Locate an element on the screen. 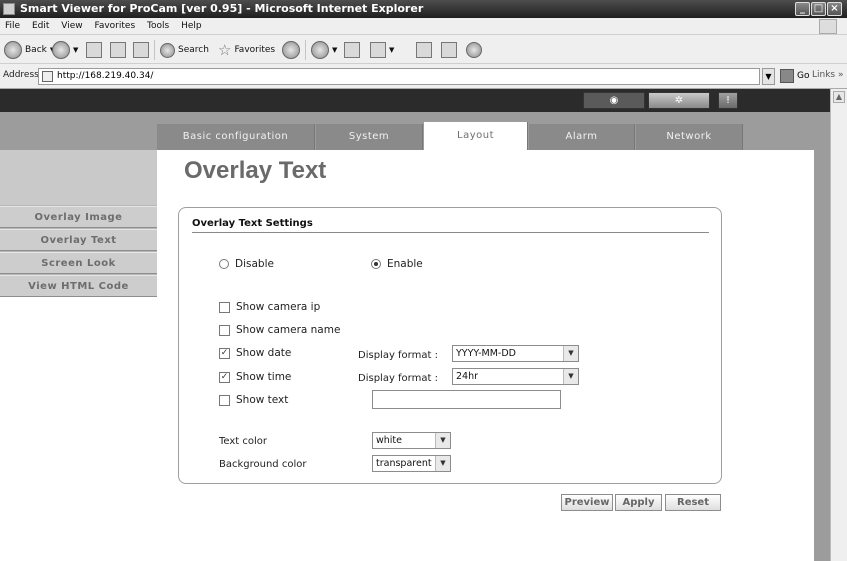  time-format-label: Display format : is located at coordinates (398, 378).